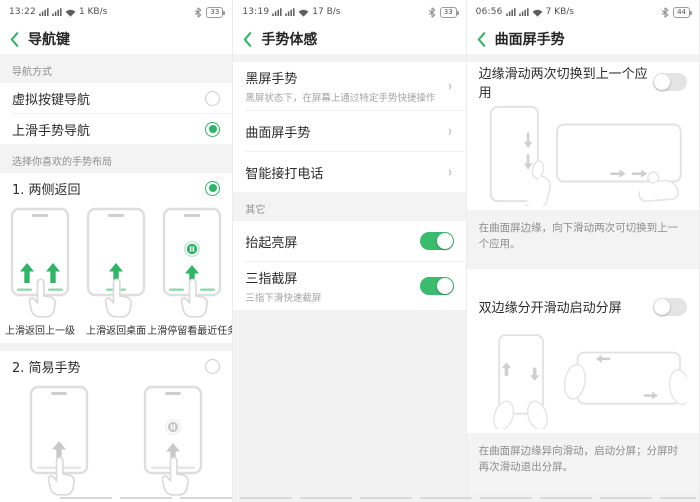  What do you see at coordinates (46, 368) in the screenshot?
I see `layout-label: 2. 简易手势` at bounding box center [46, 368].